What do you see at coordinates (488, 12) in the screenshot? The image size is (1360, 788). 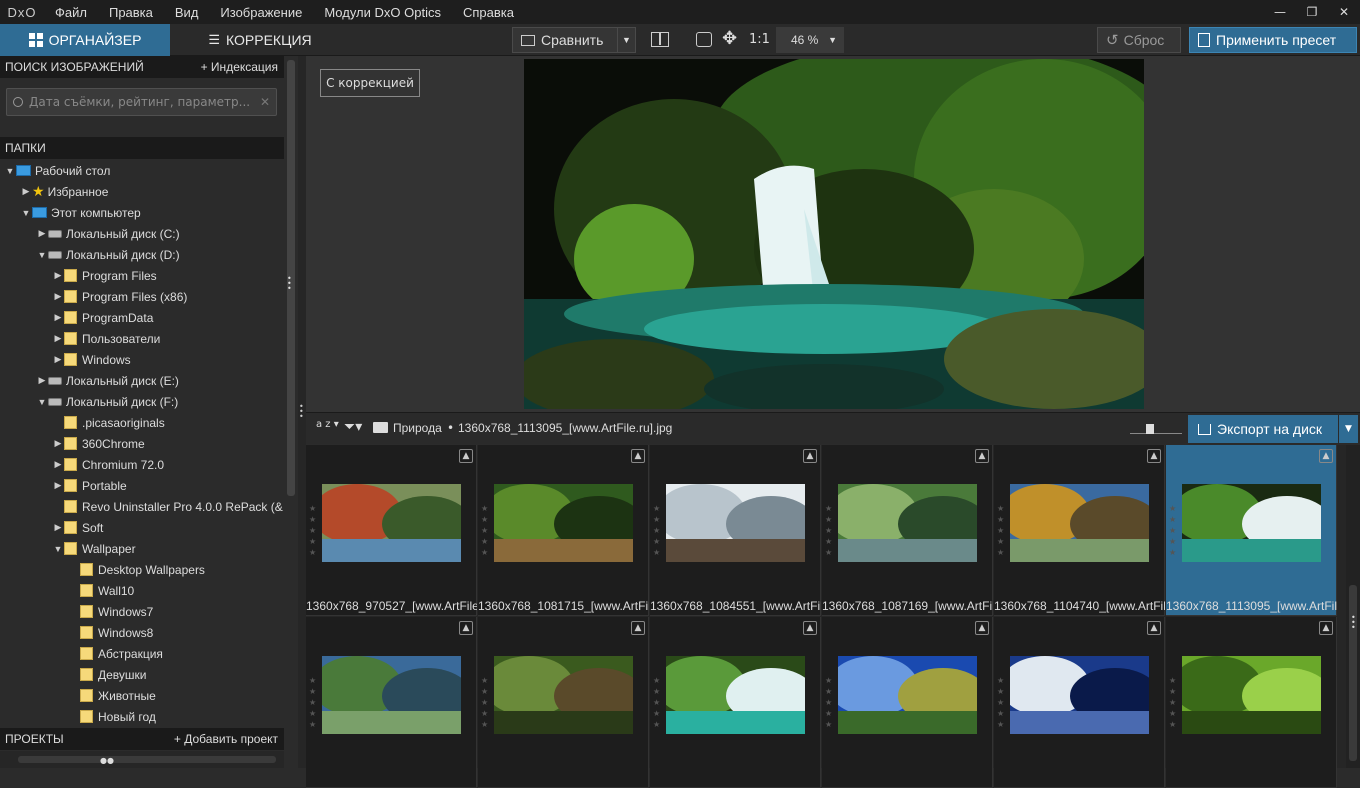 I see `menu-help: Справка` at bounding box center [488, 12].